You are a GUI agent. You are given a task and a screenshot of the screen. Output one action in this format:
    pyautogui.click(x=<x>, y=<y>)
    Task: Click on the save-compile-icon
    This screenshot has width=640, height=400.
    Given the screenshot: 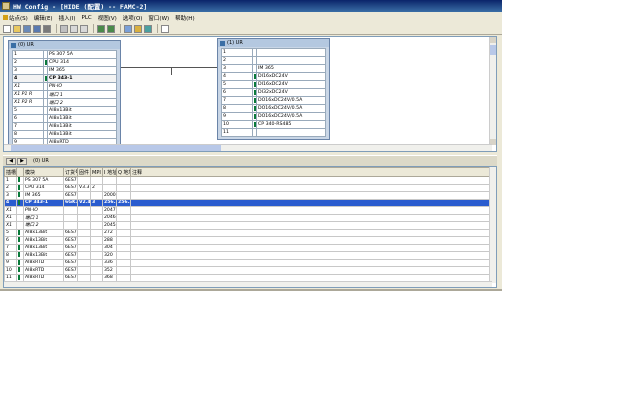 What is the action you would take?
    pyautogui.click(x=27, y=28)
    